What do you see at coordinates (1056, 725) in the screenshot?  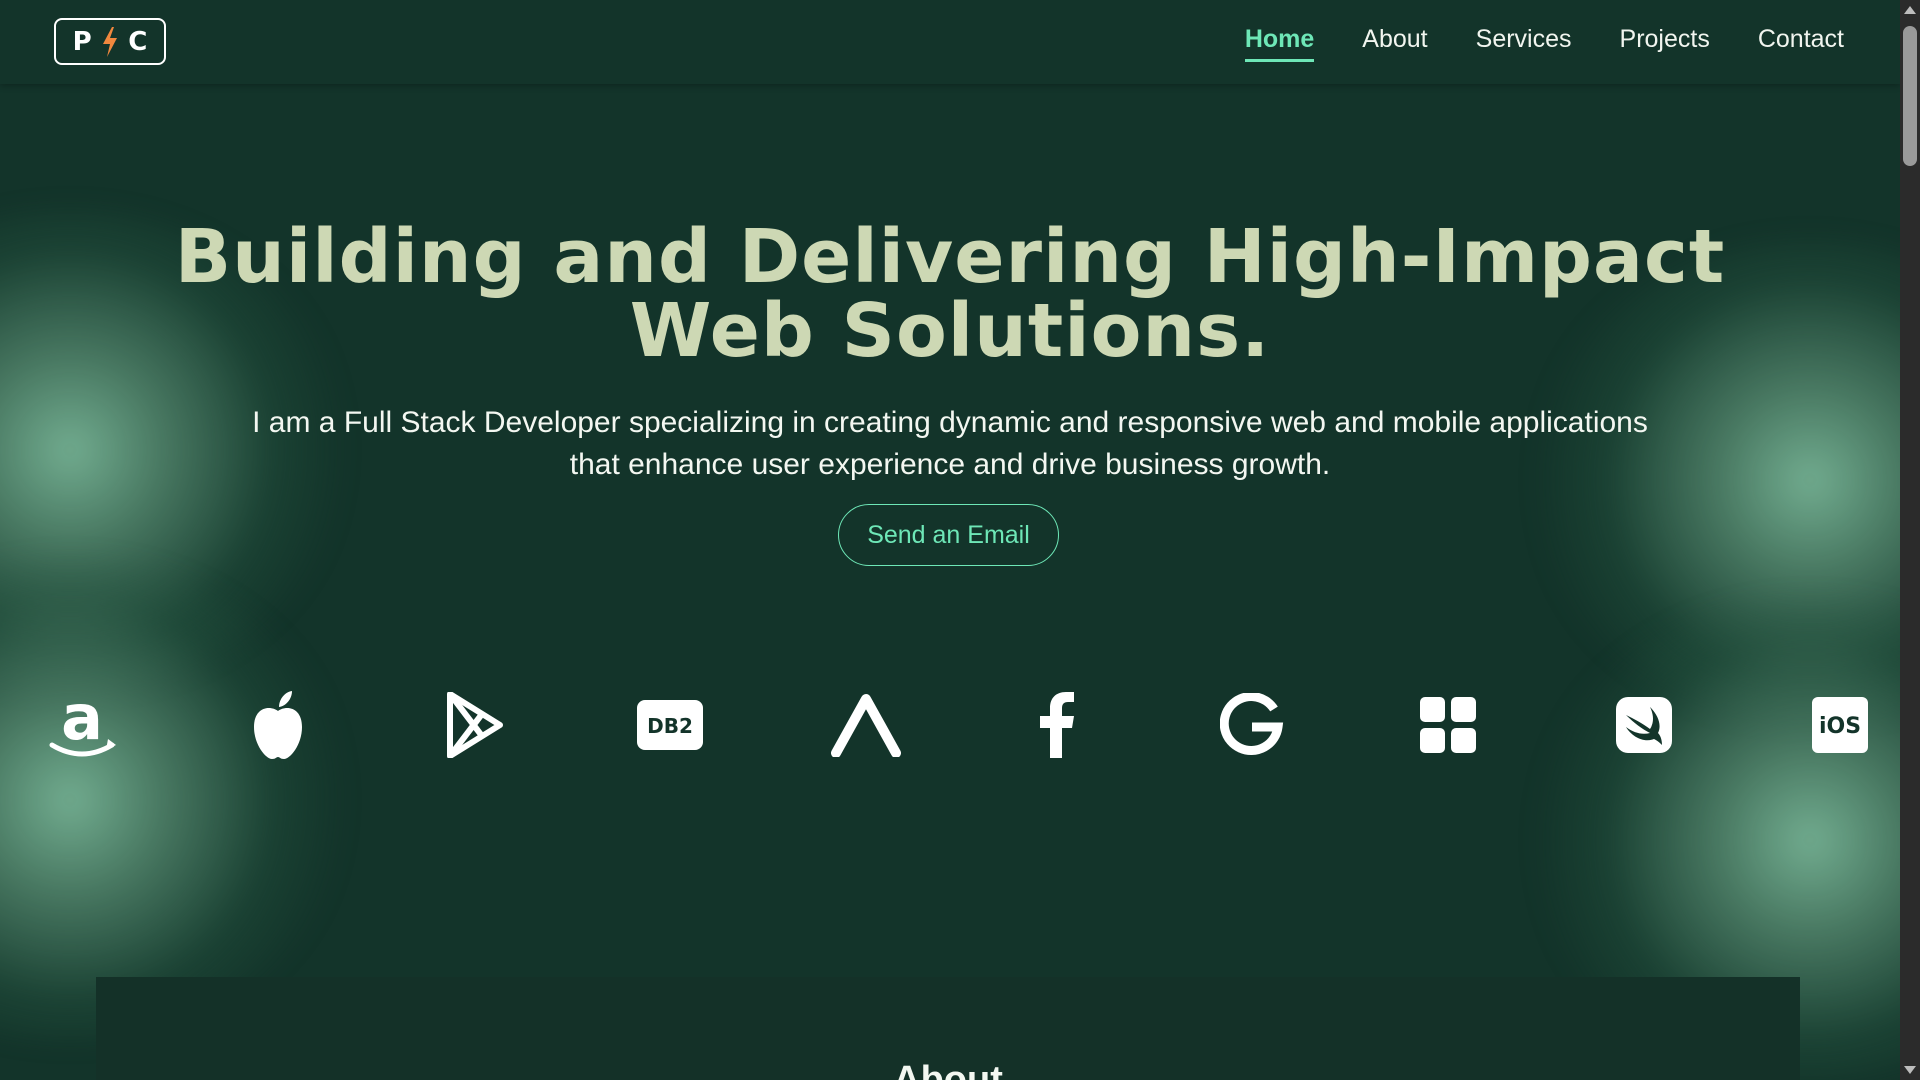 I see `facebook-icon` at bounding box center [1056, 725].